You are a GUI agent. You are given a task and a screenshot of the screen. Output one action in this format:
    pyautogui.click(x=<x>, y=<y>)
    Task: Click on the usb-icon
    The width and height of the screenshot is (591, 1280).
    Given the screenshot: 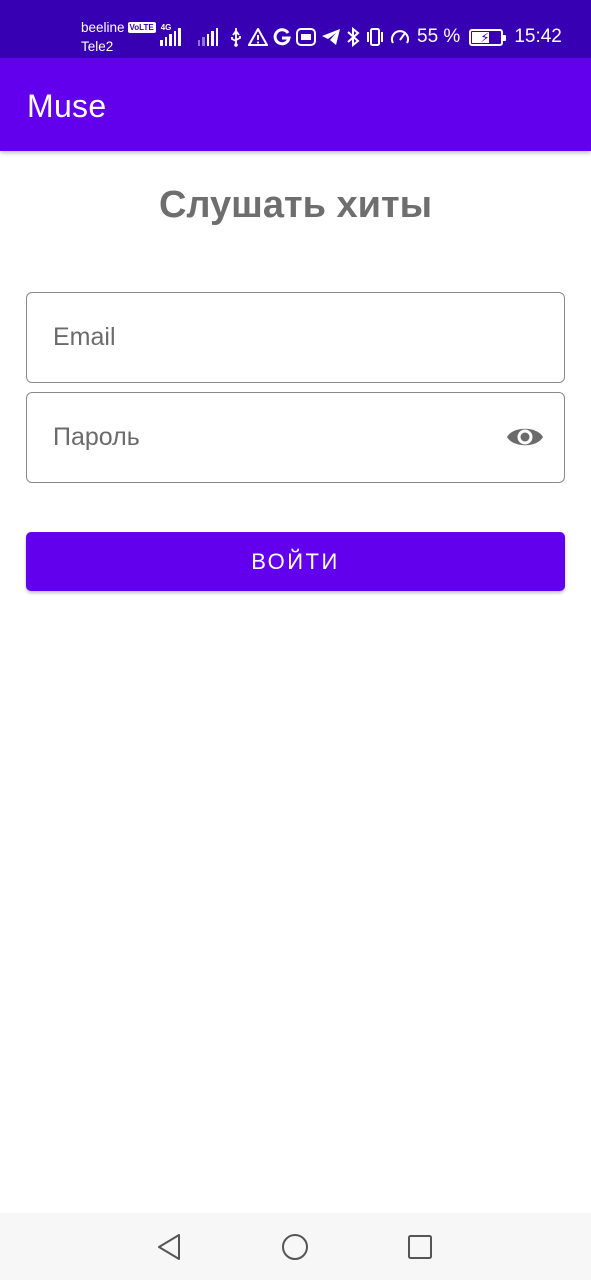 What is the action you would take?
    pyautogui.click(x=236, y=37)
    